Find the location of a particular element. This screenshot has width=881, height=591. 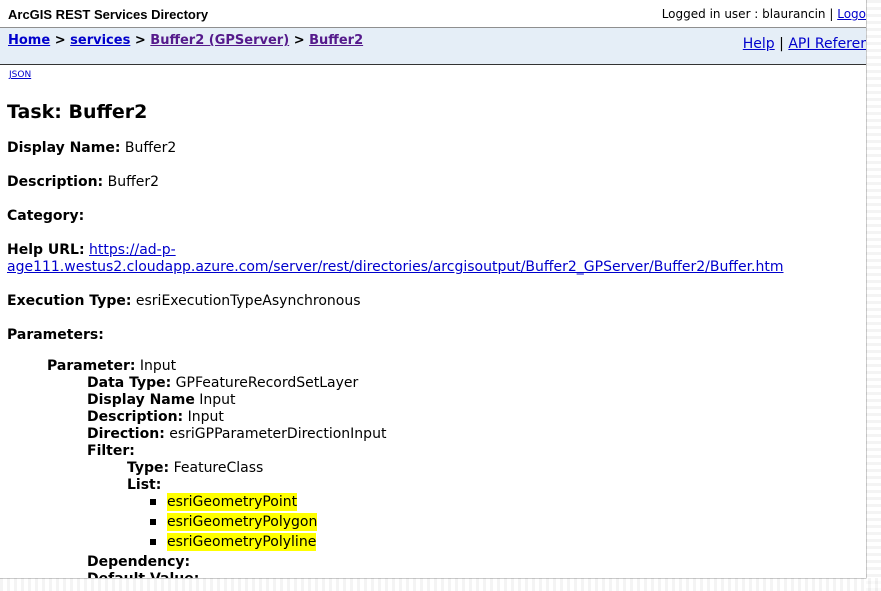

list-item: esriGeometryPoint is located at coordinates (232, 502).